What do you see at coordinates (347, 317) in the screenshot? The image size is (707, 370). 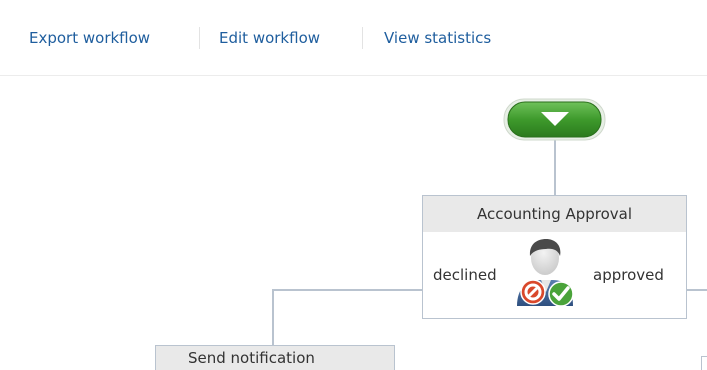 I see `declined-connector` at bounding box center [347, 317].